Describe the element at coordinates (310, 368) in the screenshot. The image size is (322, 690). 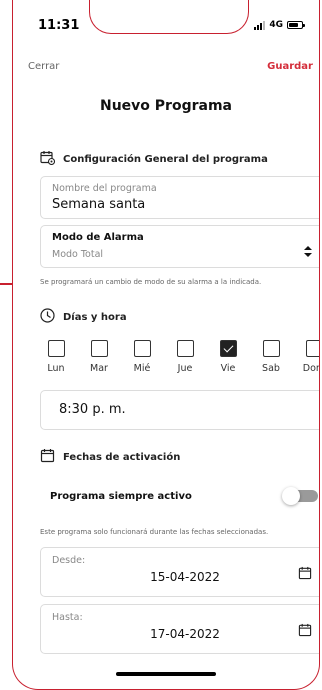
I see `day-label: Dom` at that location.